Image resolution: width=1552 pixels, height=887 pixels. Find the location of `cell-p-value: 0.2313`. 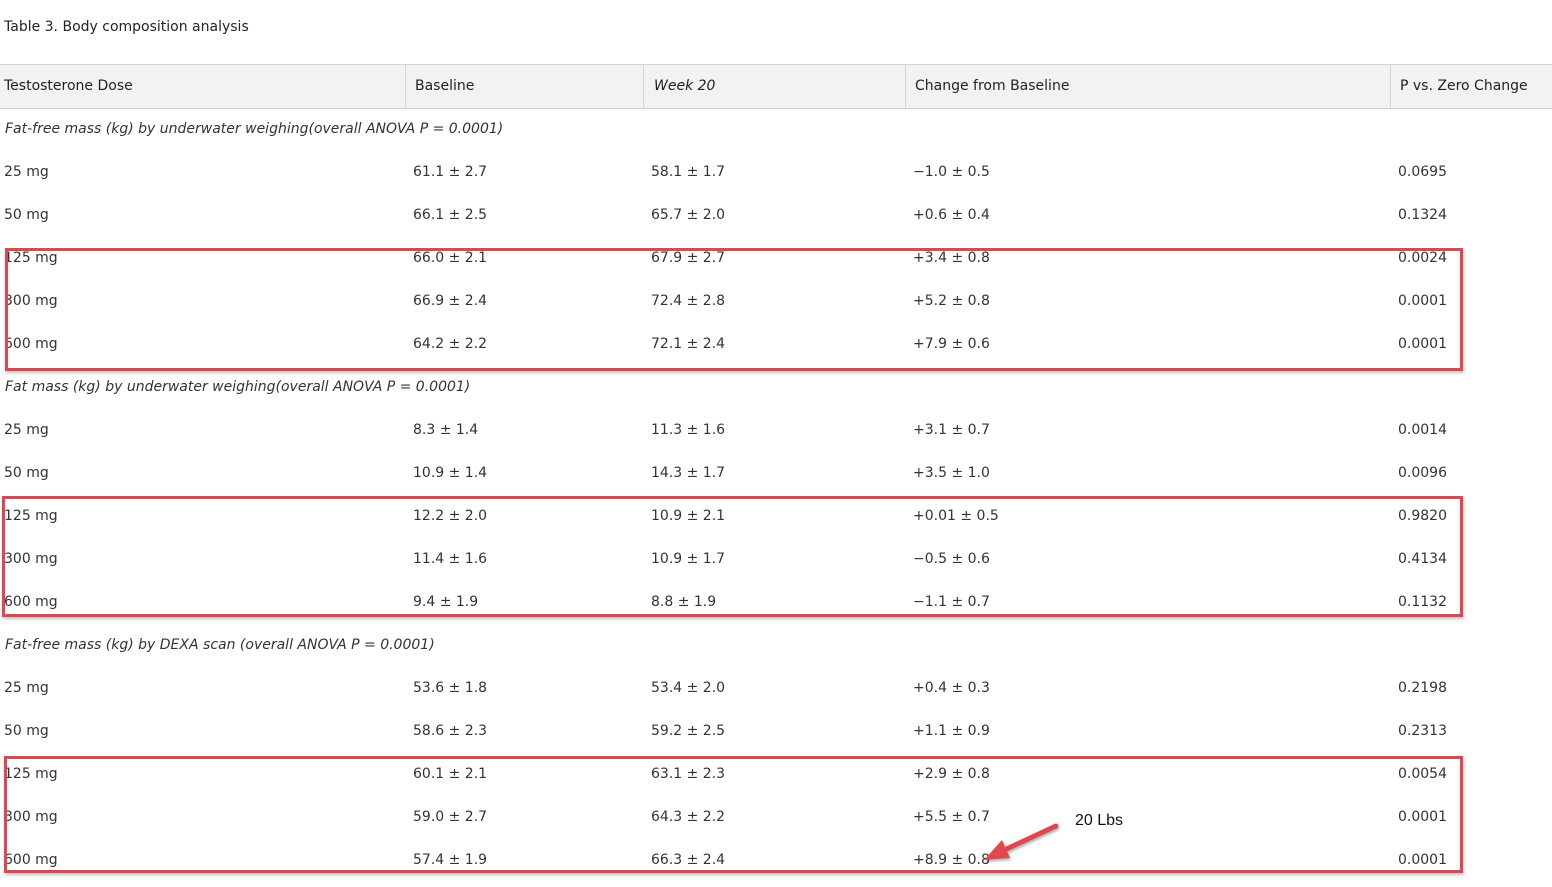

cell-p-value: 0.2313 is located at coordinates (1422, 731).